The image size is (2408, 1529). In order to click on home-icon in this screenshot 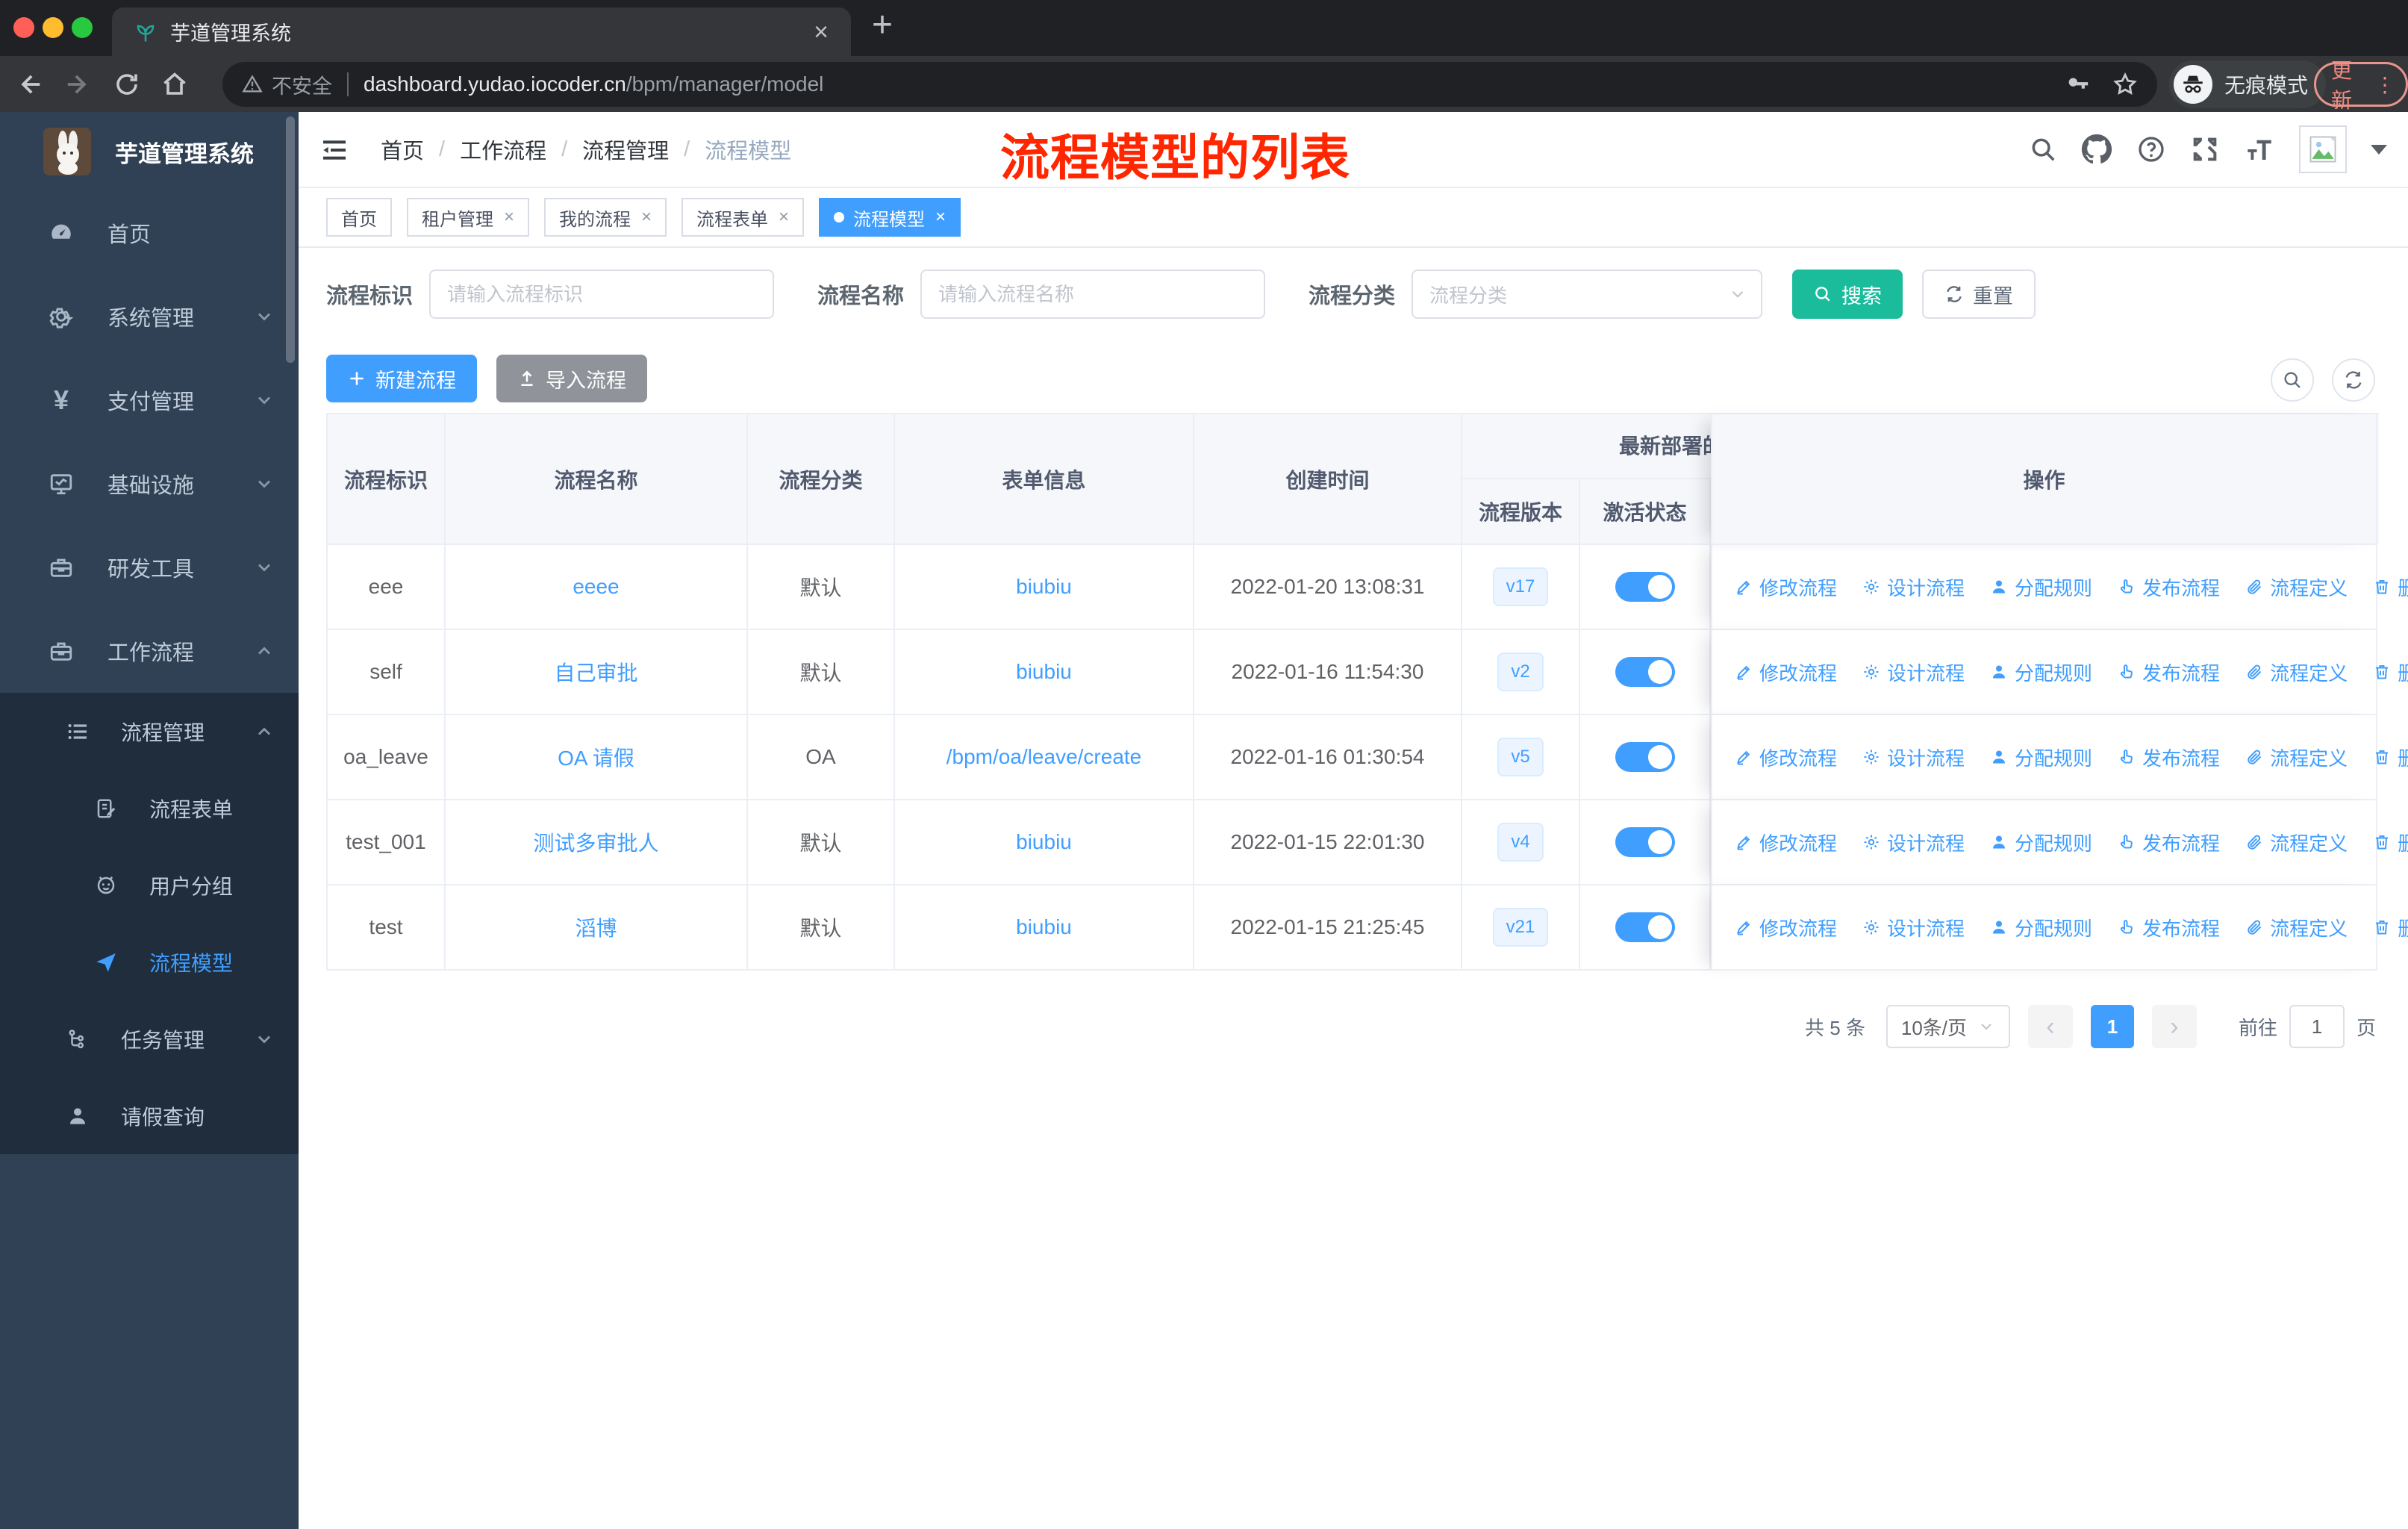, I will do `click(174, 84)`.